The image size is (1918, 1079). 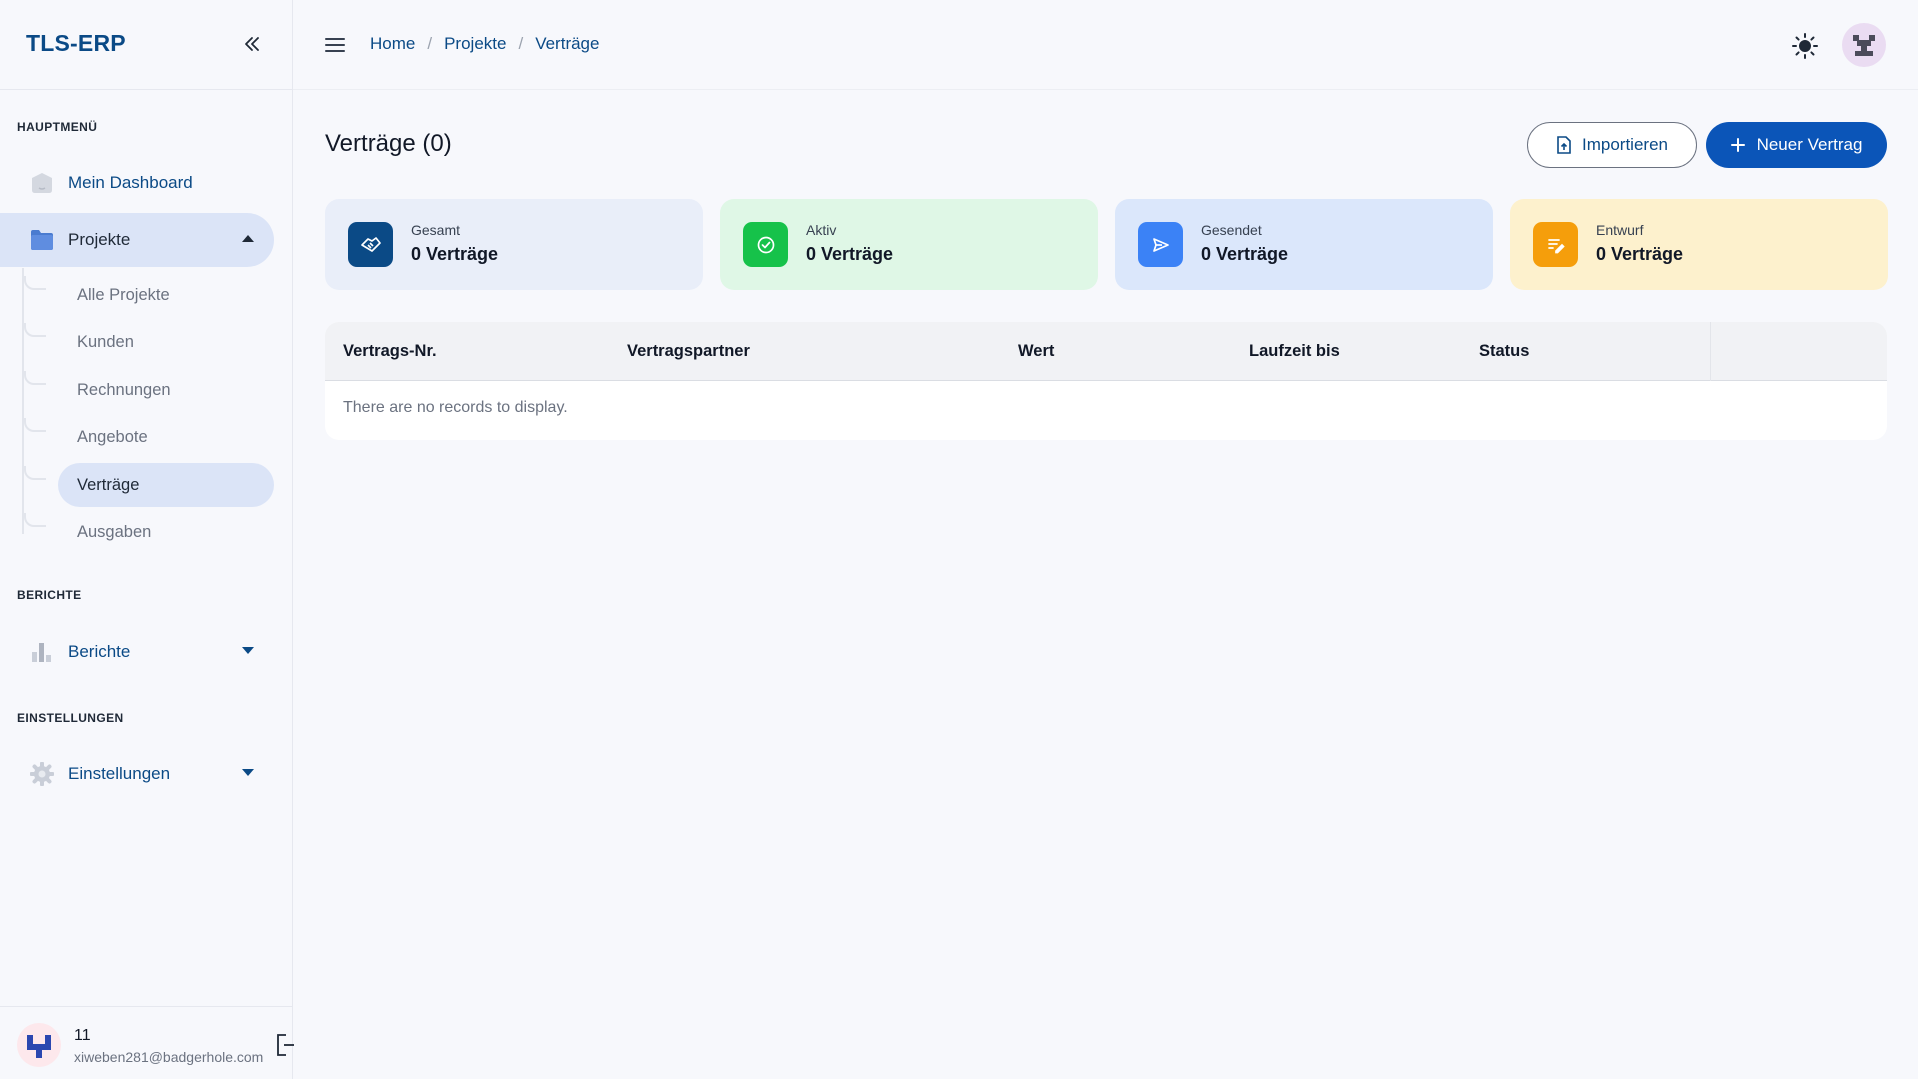 I want to click on breadcrumb: Home / Projekte / Verträge, so click(x=484, y=44).